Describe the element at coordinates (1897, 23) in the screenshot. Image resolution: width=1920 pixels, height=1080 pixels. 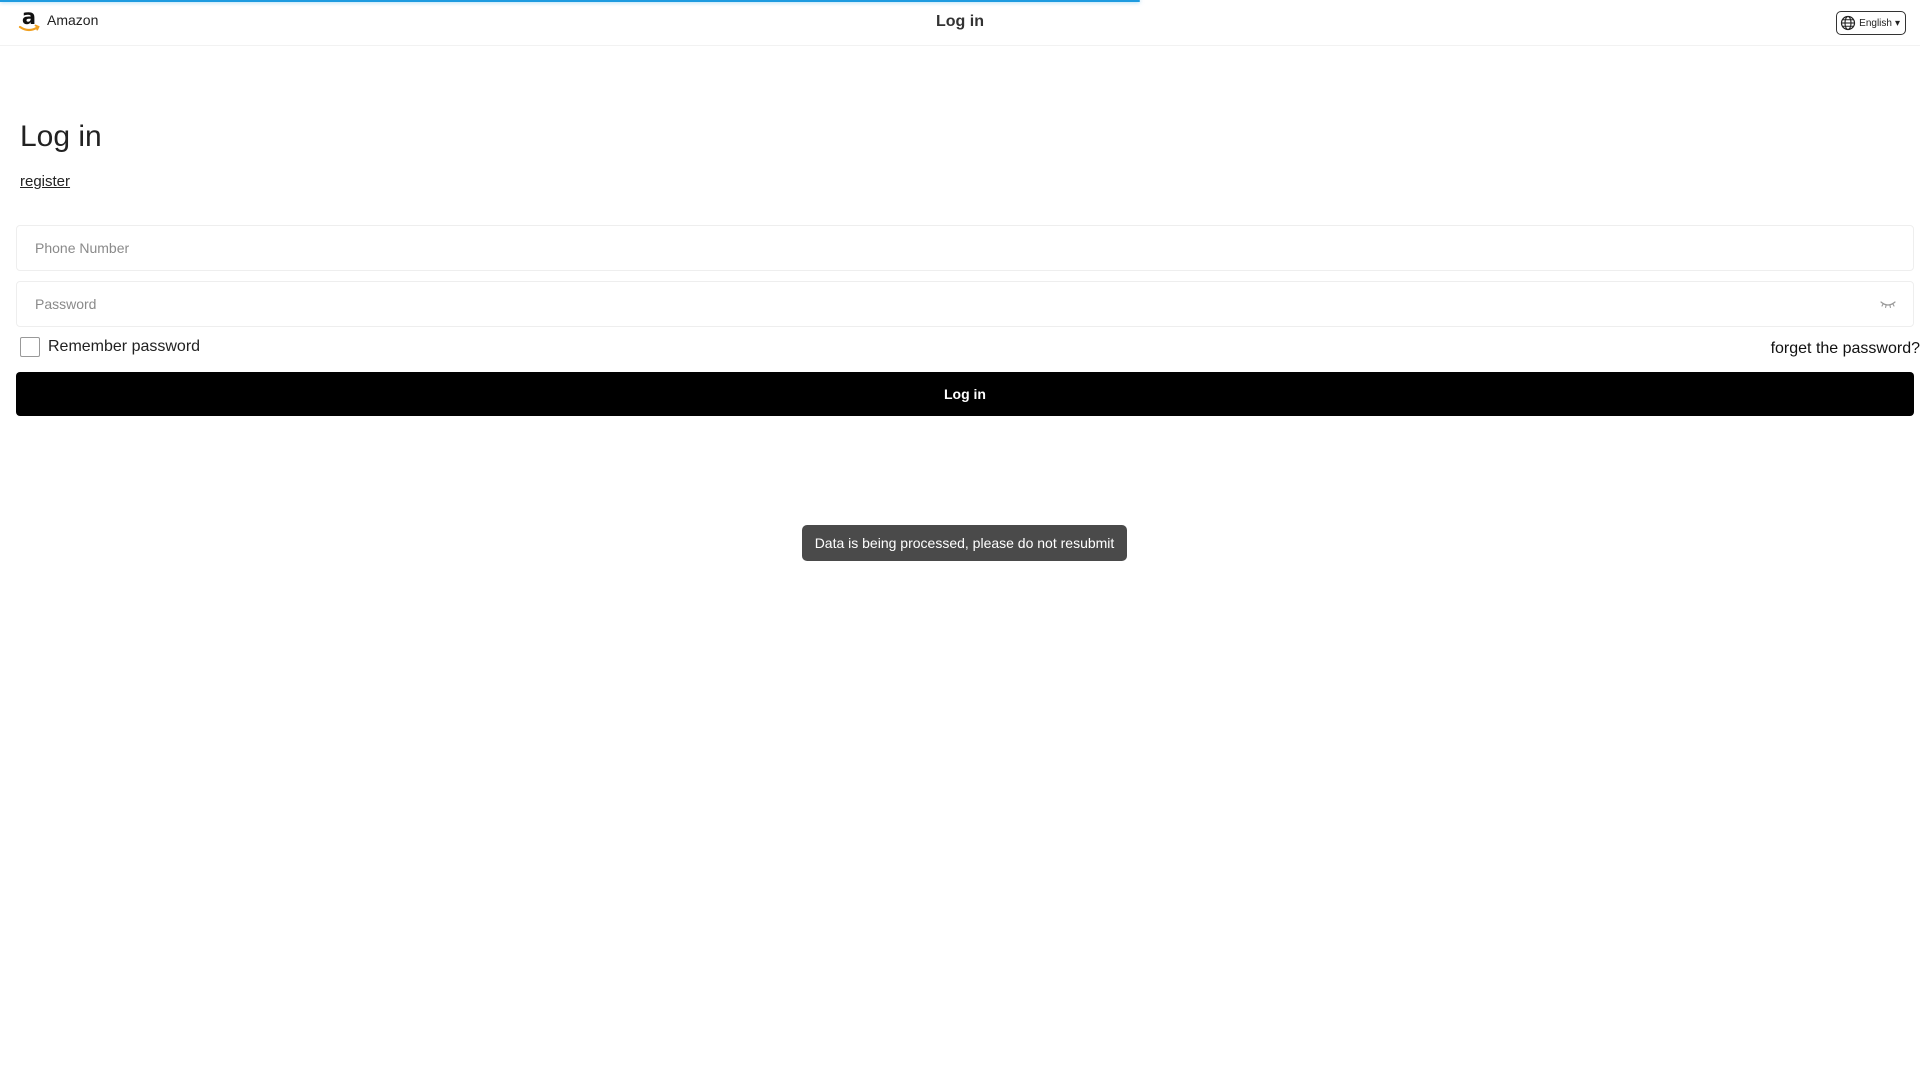
I see `chevron-down-icon: ▾` at that location.